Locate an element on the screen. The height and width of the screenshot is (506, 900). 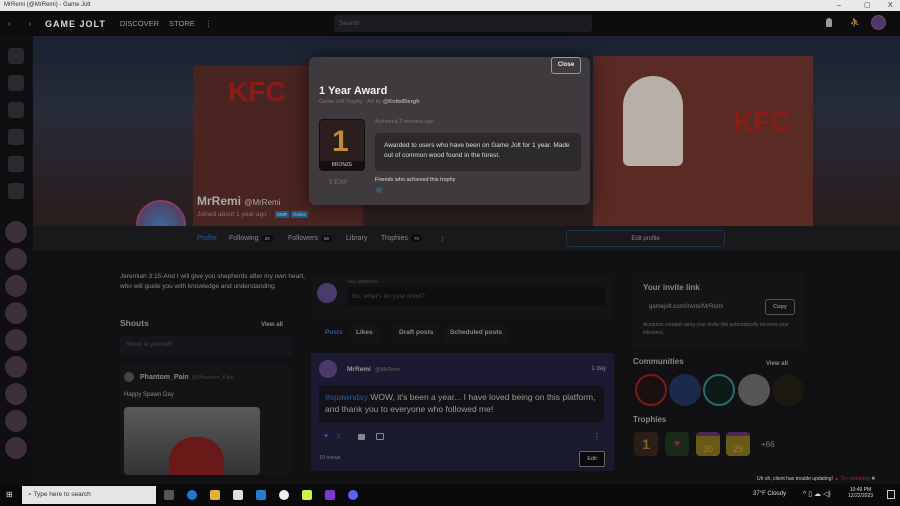
discord-icon is located at coordinates (353, 495).